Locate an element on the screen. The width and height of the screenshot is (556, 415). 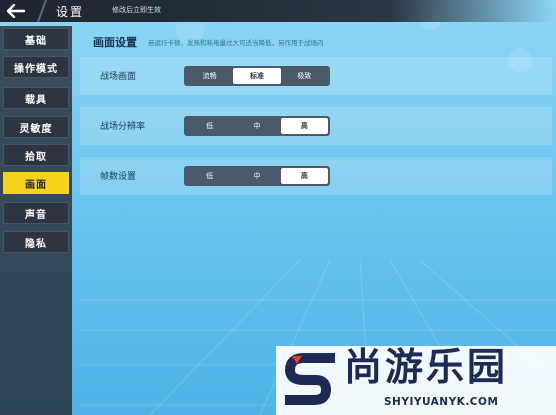
watermark-text: 尚游乐园 is located at coordinates (426, 367).